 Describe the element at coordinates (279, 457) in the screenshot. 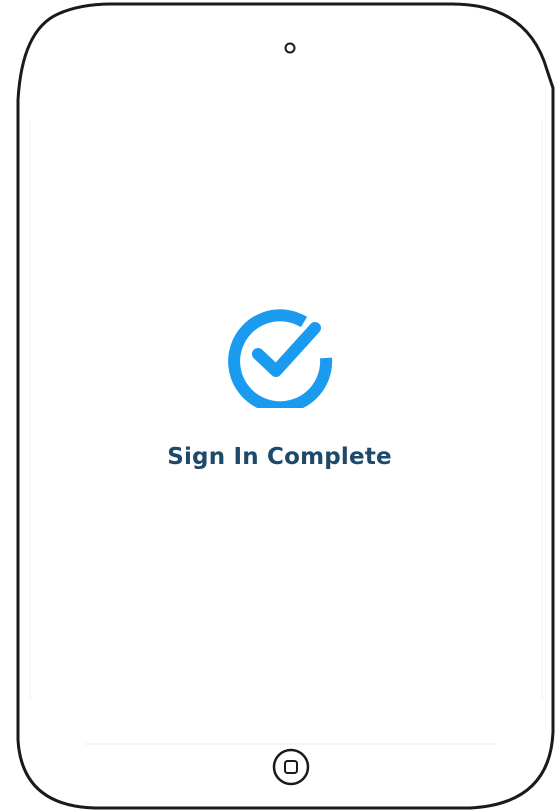

I see `status-message: Sign In Complete` at that location.